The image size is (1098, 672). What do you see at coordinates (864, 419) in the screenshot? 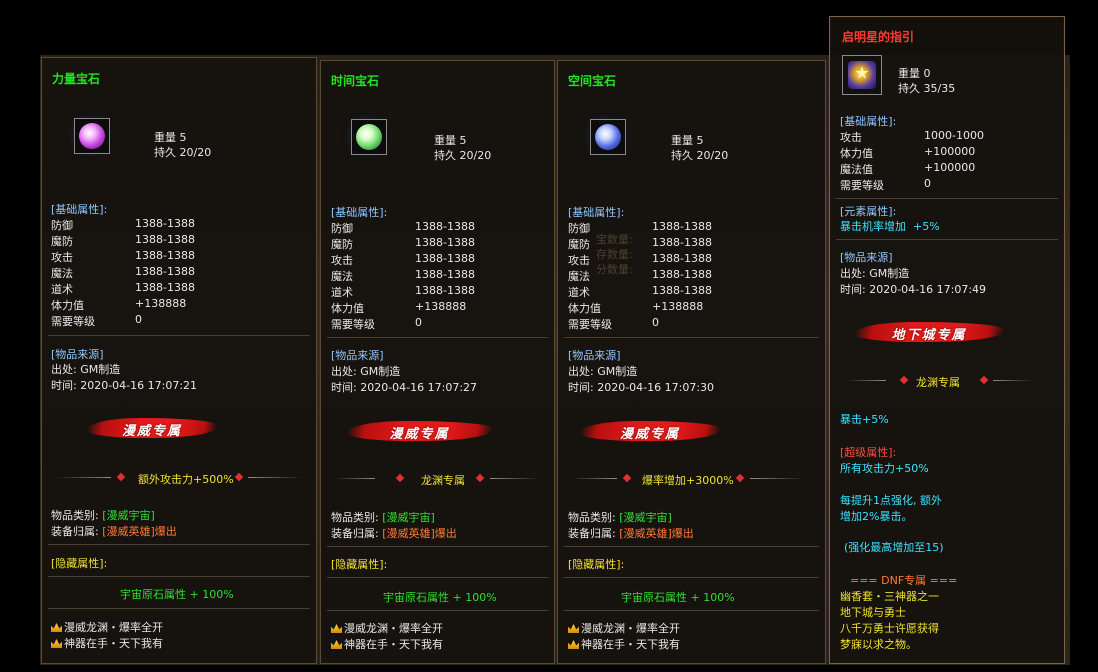
I see `crit-bonus: 暴击+5%` at bounding box center [864, 419].